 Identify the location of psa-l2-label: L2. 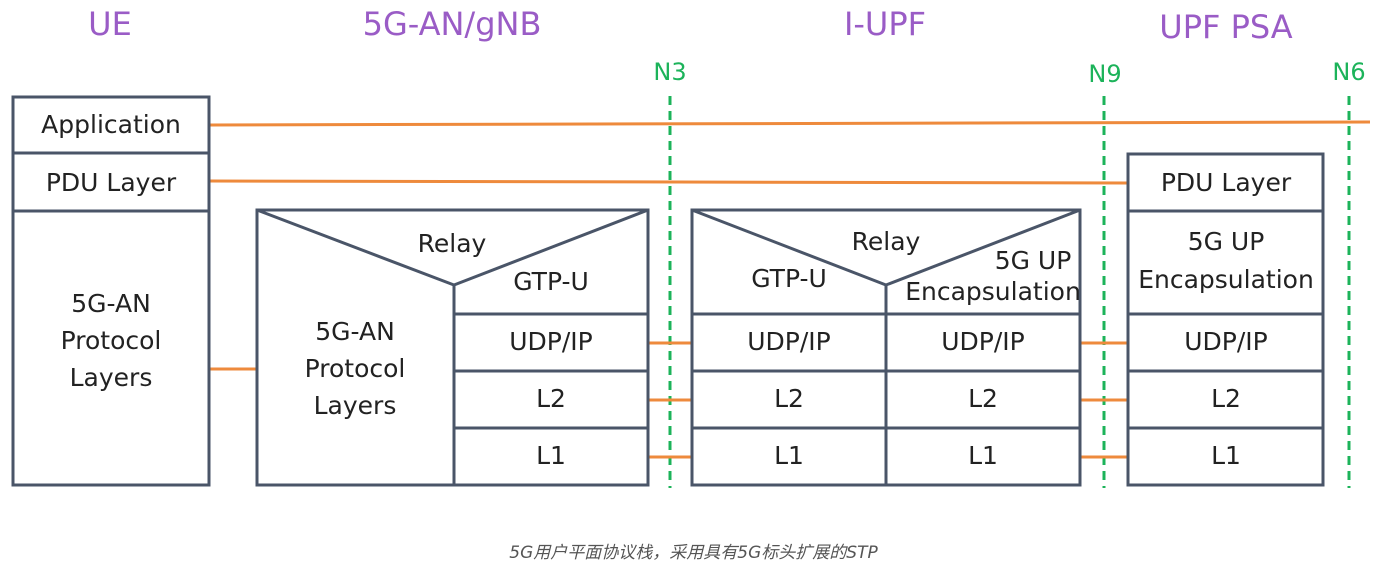
(1226, 398).